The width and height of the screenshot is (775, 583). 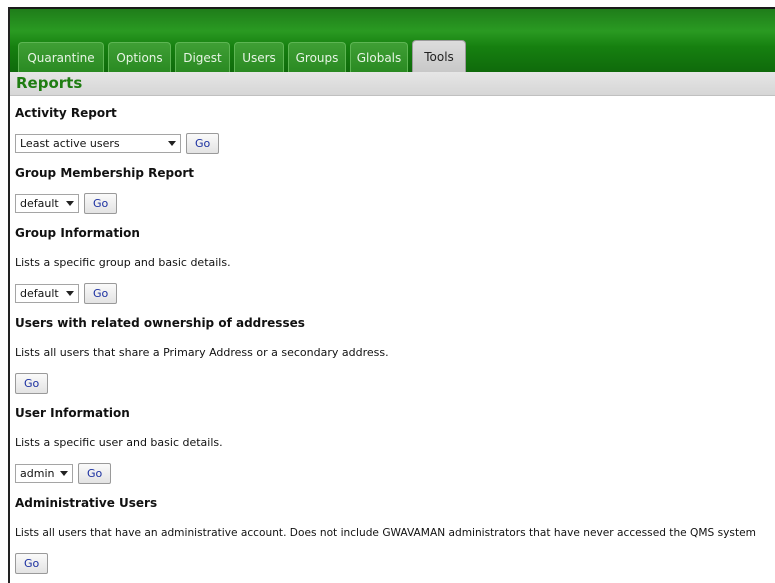 I want to click on user-information-heading: User Information, so click(x=72, y=413).